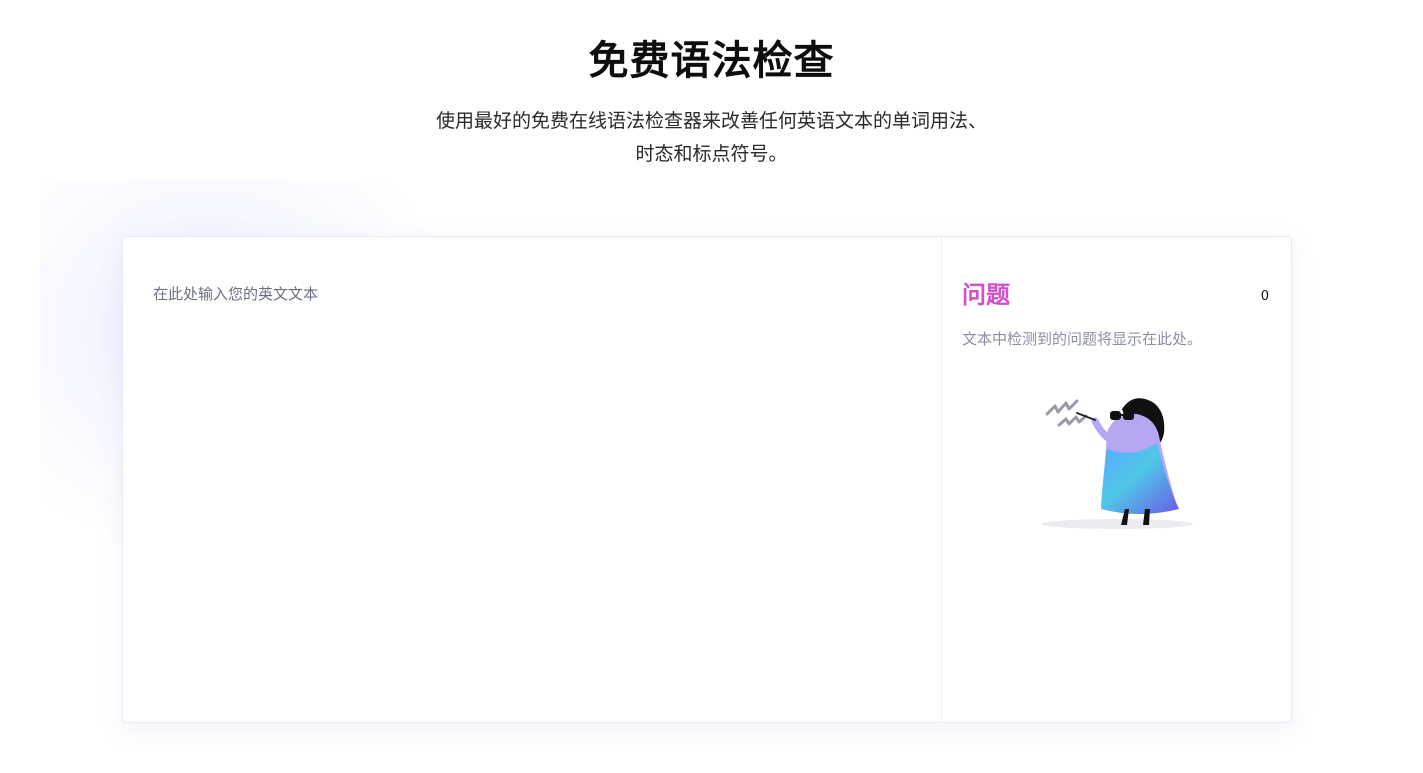  Describe the element at coordinates (1264, 296) in the screenshot. I see `issues-count: 0` at that location.